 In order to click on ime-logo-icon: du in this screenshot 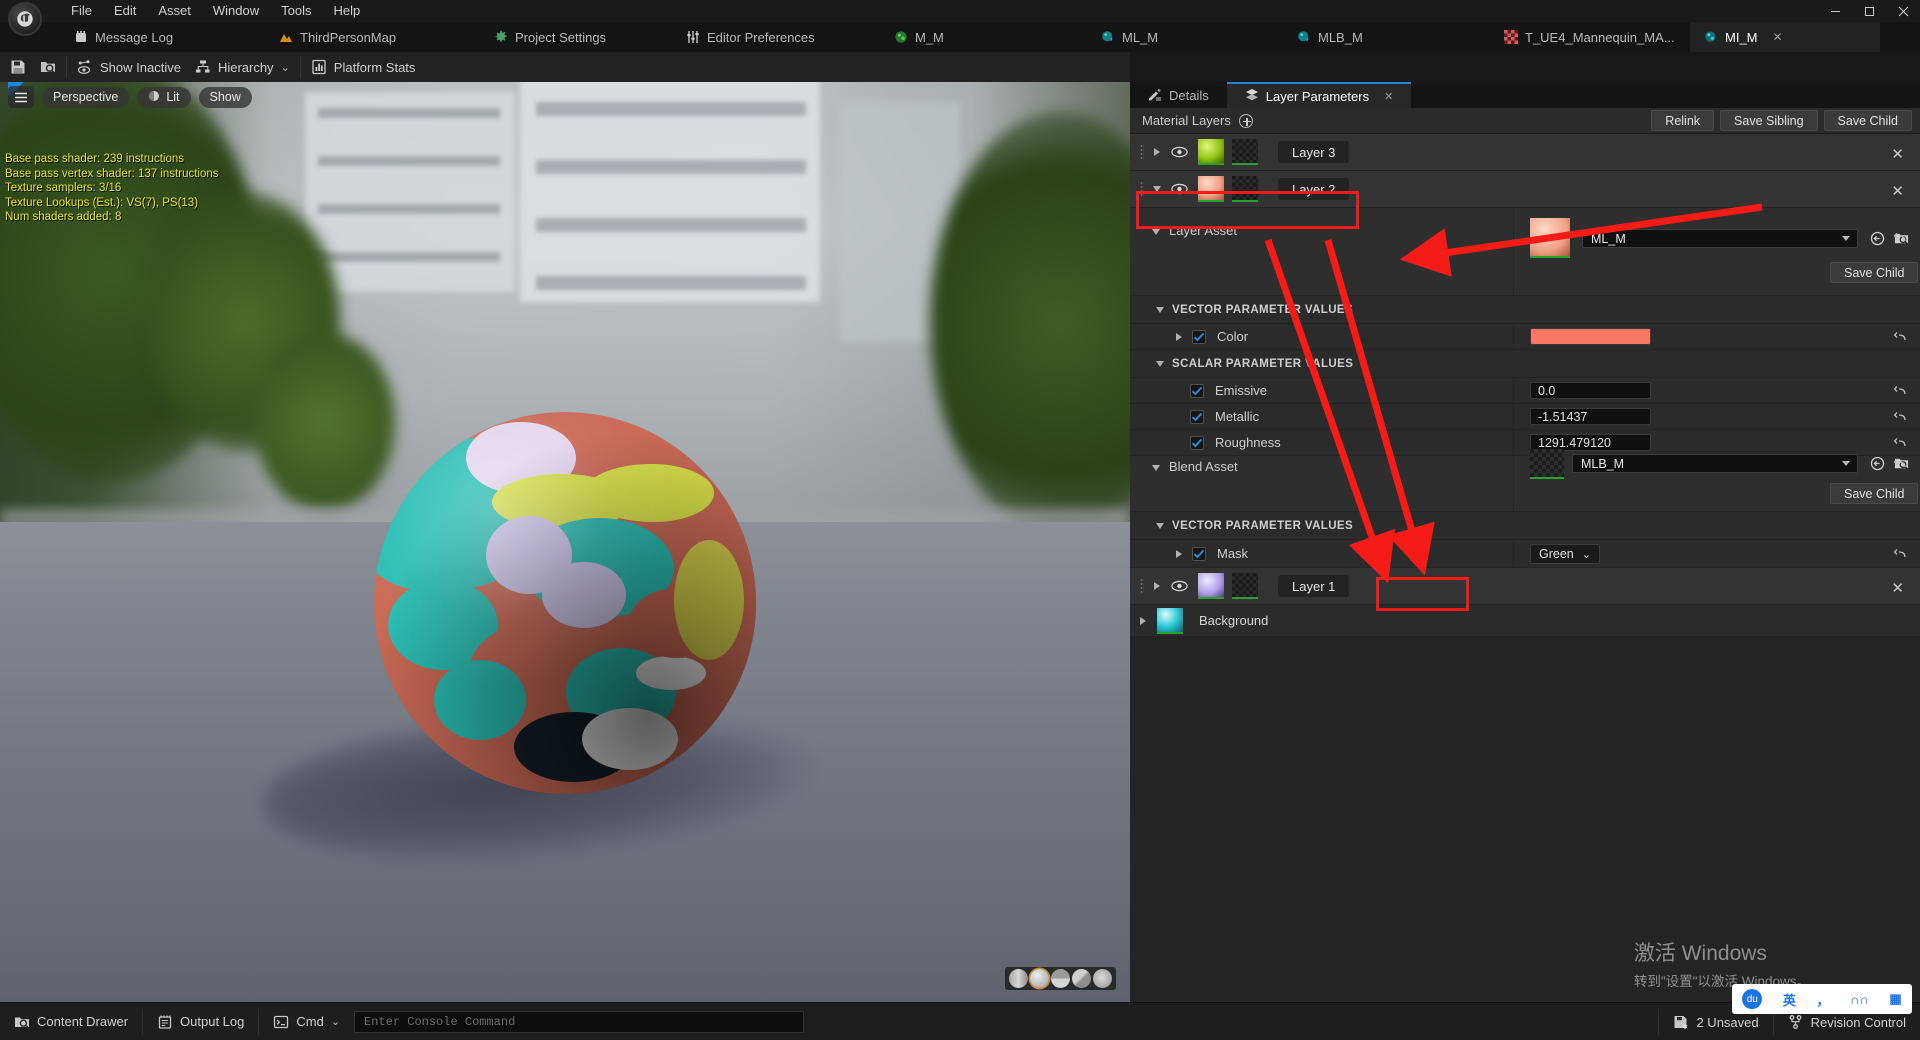, I will do `click(1752, 999)`.